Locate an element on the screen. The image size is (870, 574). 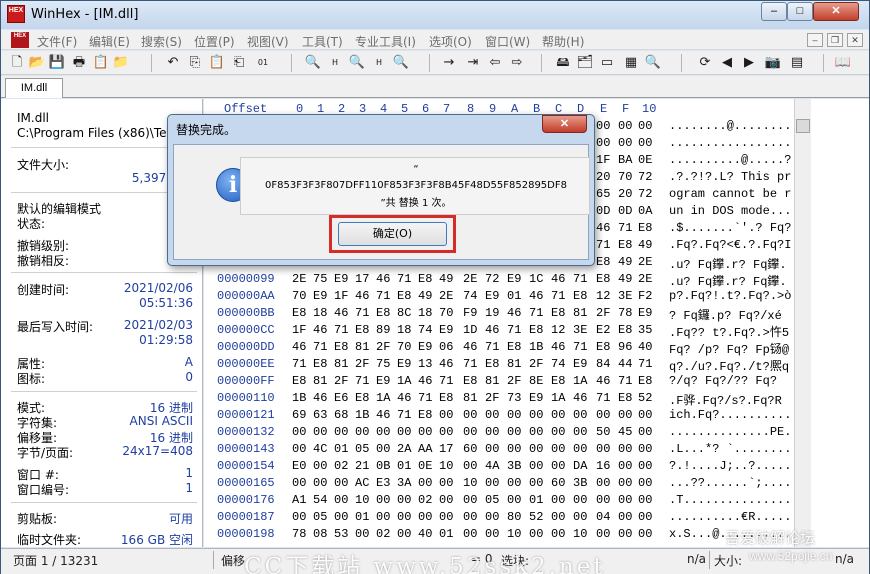
doc-close-button: ✕ is located at coordinates (855, 40).